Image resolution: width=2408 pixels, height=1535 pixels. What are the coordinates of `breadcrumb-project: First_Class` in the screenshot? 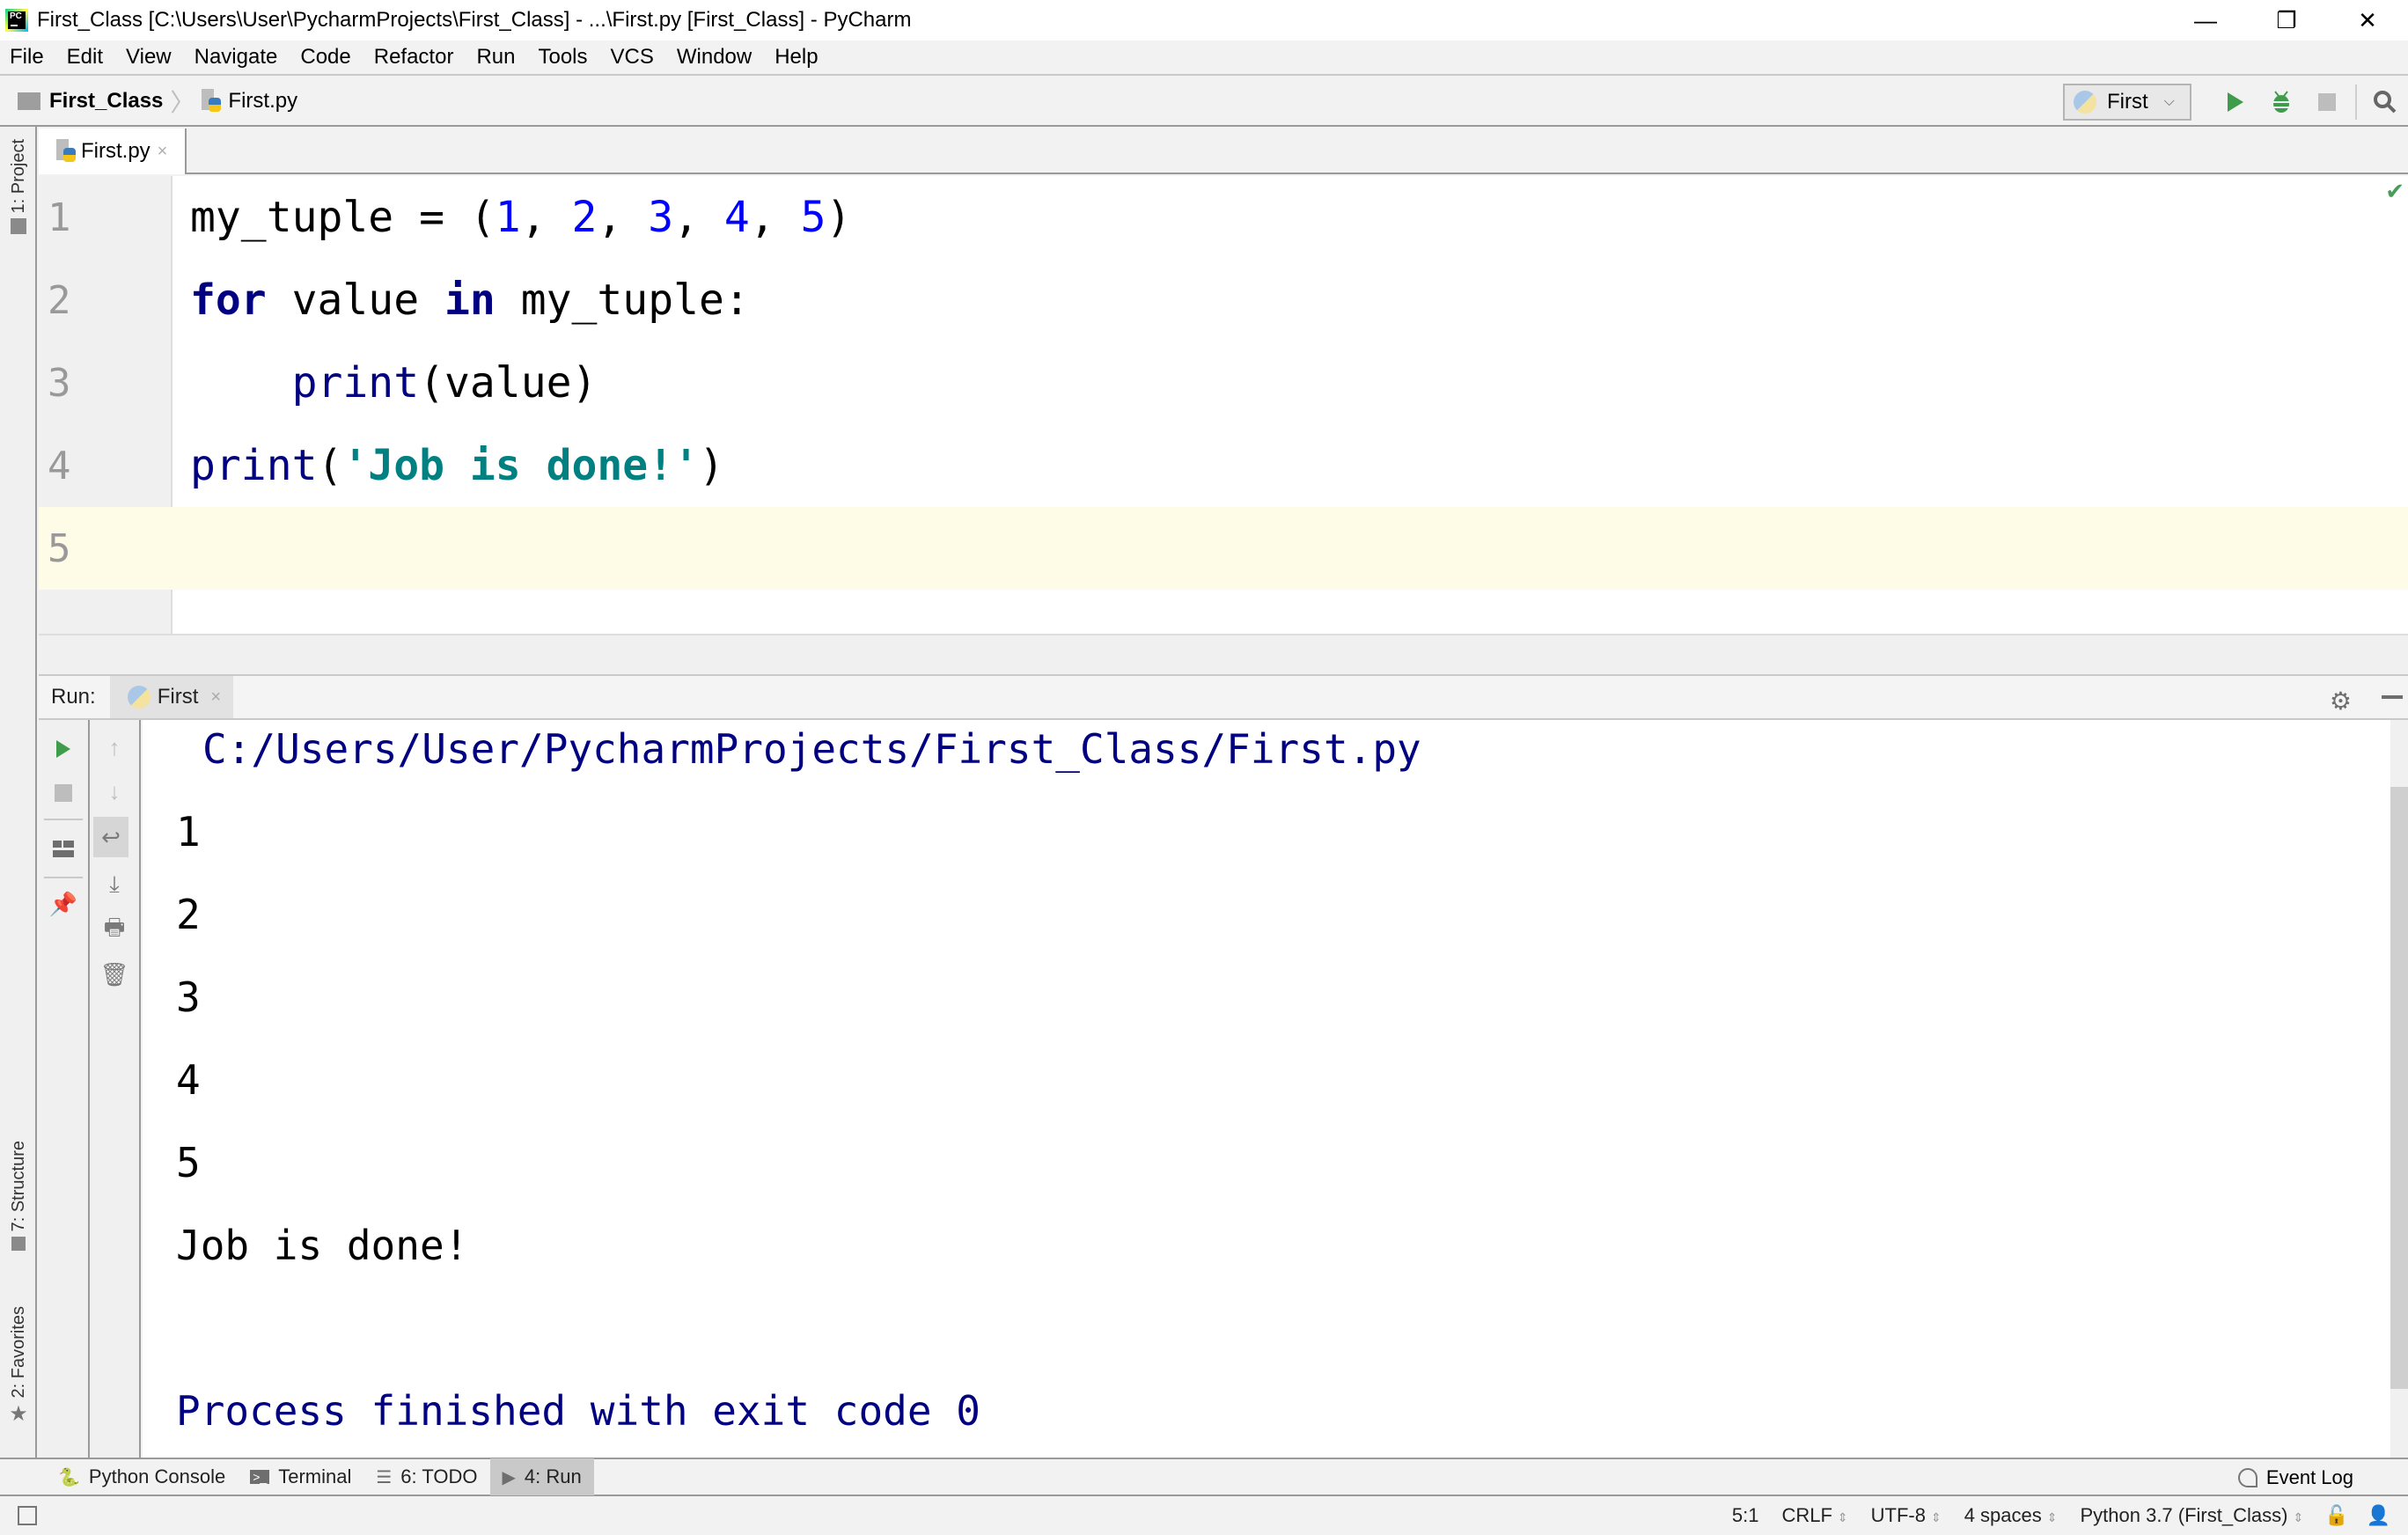 It's located at (106, 101).